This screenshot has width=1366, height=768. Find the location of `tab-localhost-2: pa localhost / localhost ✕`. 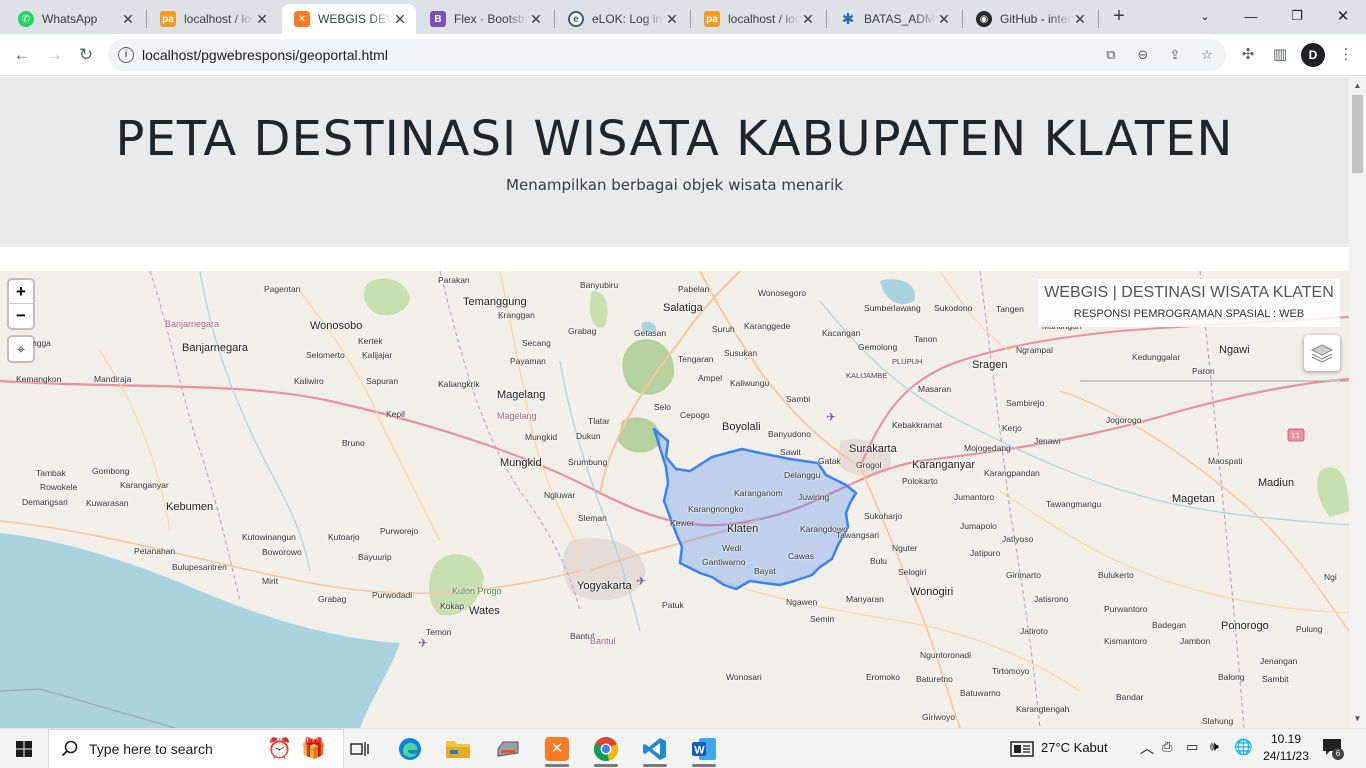

tab-localhost-2: pa localhost / localhost ✕ is located at coordinates (758, 19).